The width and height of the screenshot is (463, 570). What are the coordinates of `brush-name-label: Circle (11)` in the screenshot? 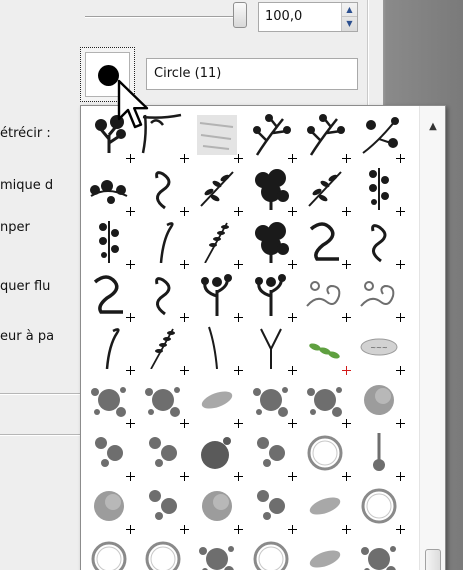 It's located at (188, 73).